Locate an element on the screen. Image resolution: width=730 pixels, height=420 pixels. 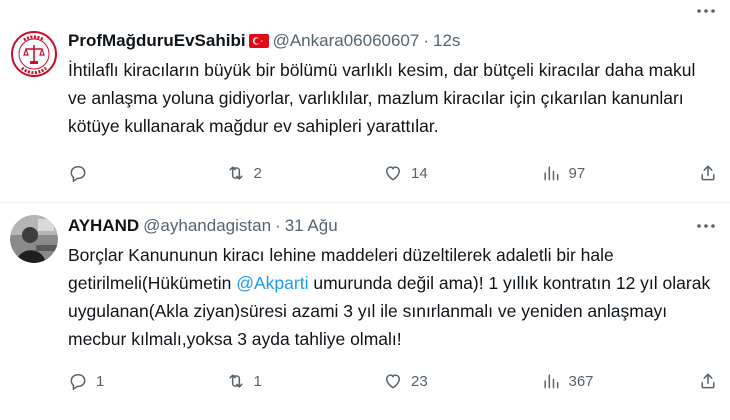
views-button: 367 is located at coordinates (571, 381).